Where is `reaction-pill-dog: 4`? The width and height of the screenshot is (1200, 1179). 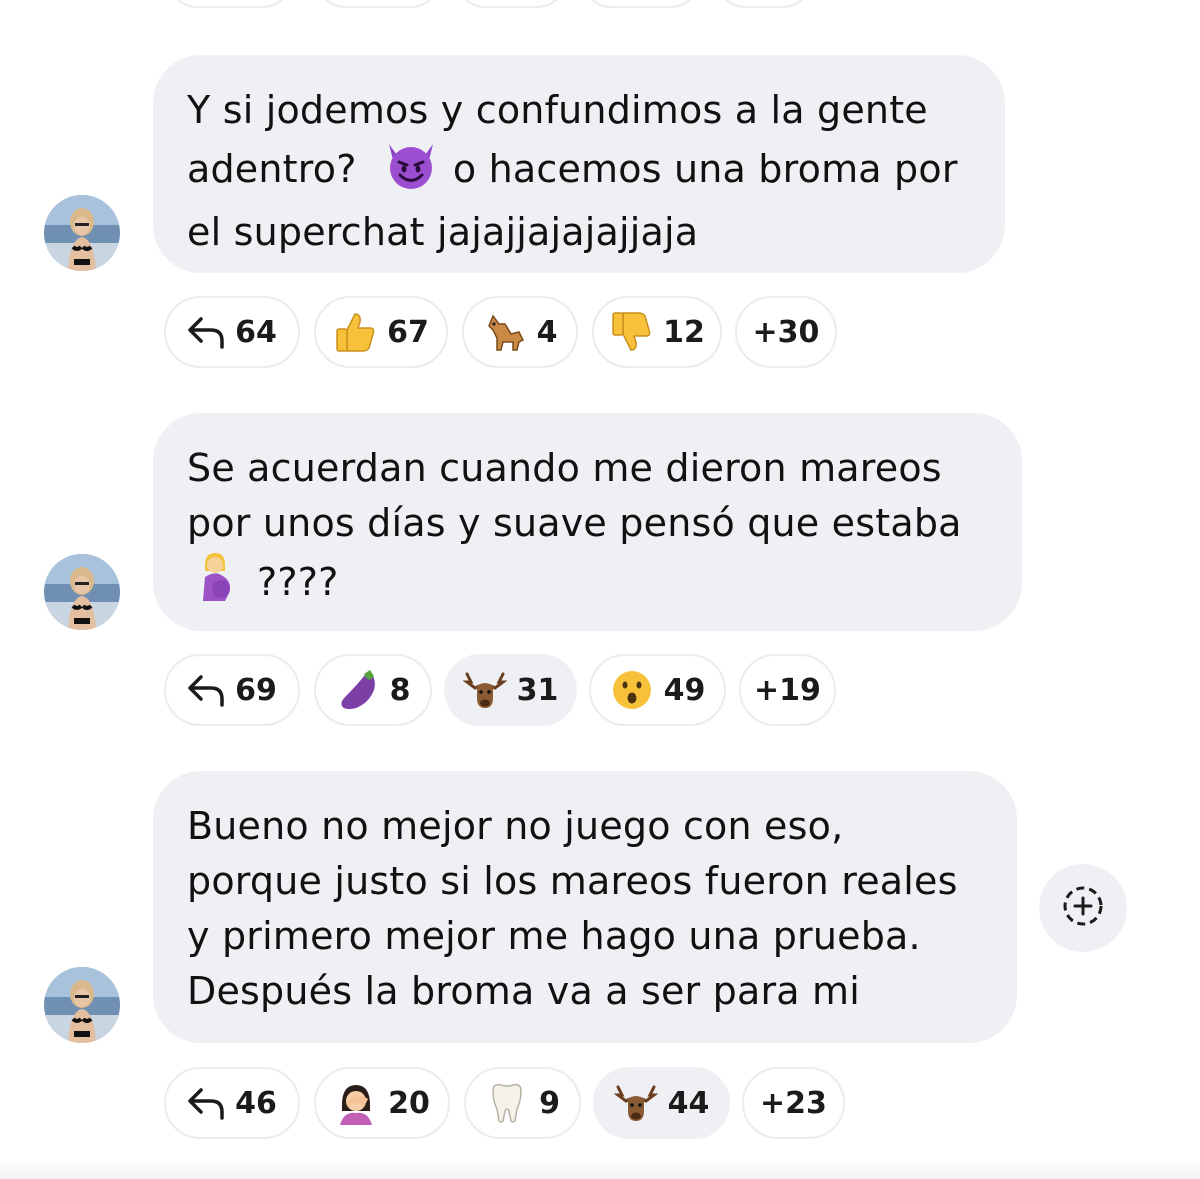
reaction-pill-dog: 4 is located at coordinates (520, 332).